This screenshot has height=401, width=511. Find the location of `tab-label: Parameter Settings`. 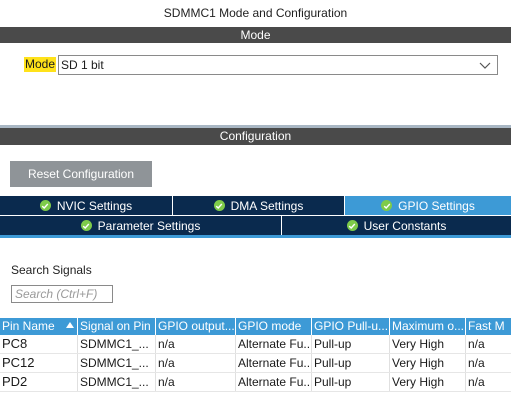

tab-label: Parameter Settings is located at coordinates (149, 225).